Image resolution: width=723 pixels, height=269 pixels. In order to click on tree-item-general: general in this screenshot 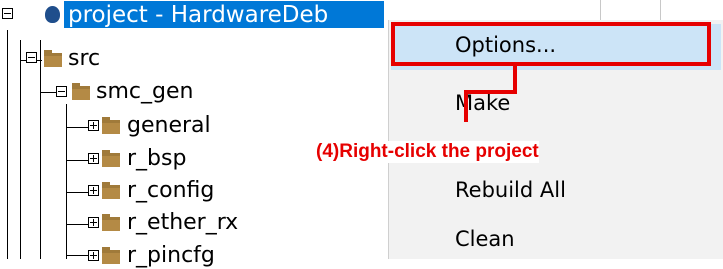, I will do `click(169, 126)`.